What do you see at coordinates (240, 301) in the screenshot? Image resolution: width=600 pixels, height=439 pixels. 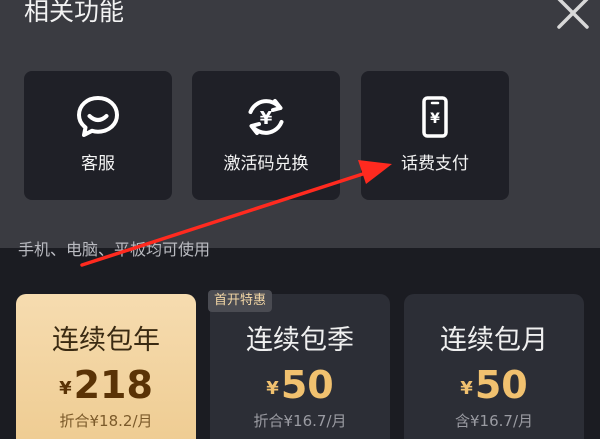 I see `promo-badge: 首开特惠` at bounding box center [240, 301].